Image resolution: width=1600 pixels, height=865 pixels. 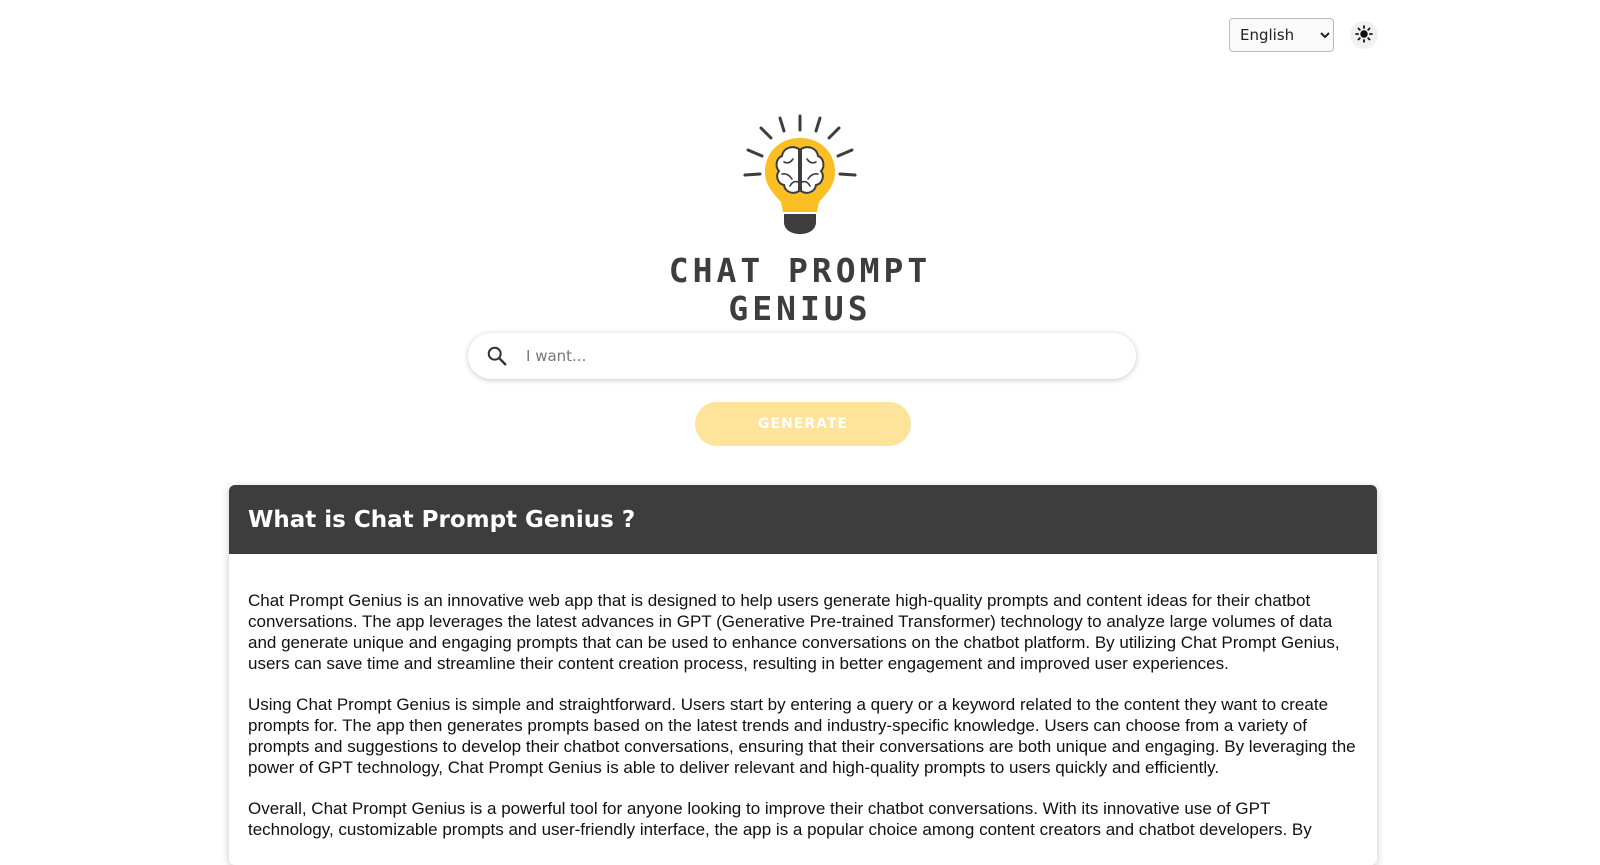 What do you see at coordinates (800, 308) in the screenshot?
I see `logo-line-2: GENIUS` at bounding box center [800, 308].